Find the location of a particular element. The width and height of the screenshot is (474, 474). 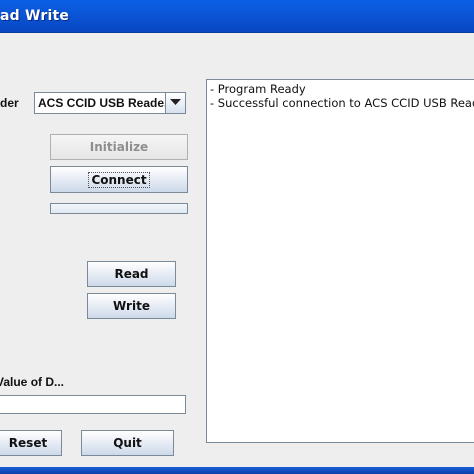

connect-button-label: Connect is located at coordinates (119, 179).